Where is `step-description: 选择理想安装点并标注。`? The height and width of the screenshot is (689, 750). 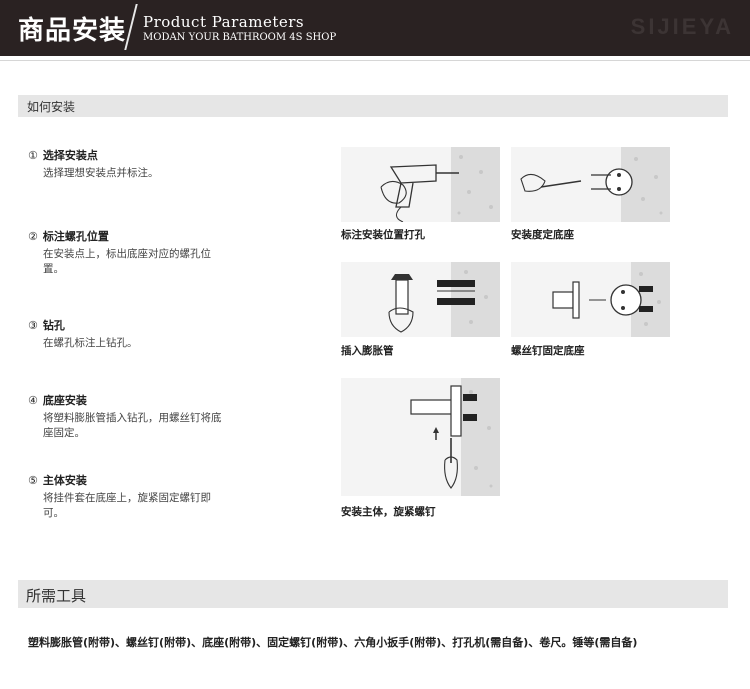
step-description: 选择理想安装点并标注。 is located at coordinates (101, 173).